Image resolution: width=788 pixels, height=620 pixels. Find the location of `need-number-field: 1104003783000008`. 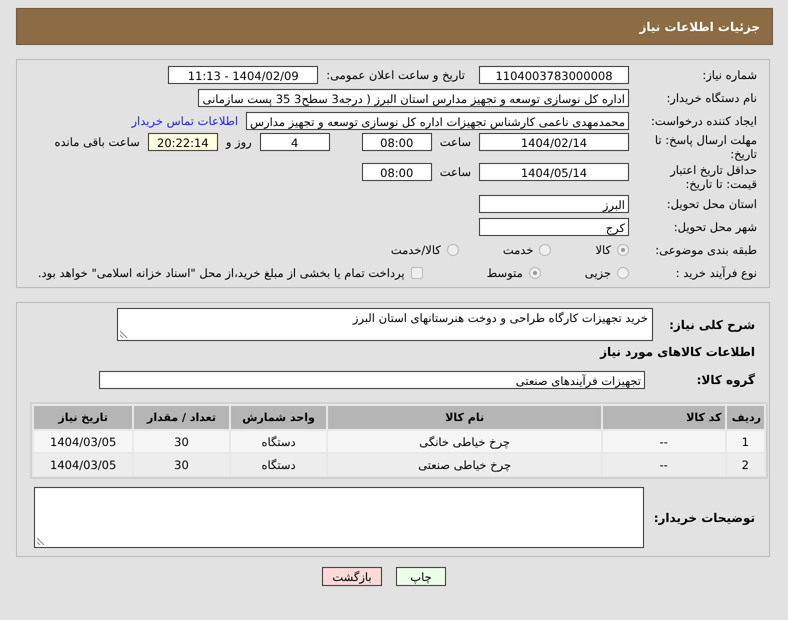

need-number-field: 1104003783000008 is located at coordinates (554, 75).